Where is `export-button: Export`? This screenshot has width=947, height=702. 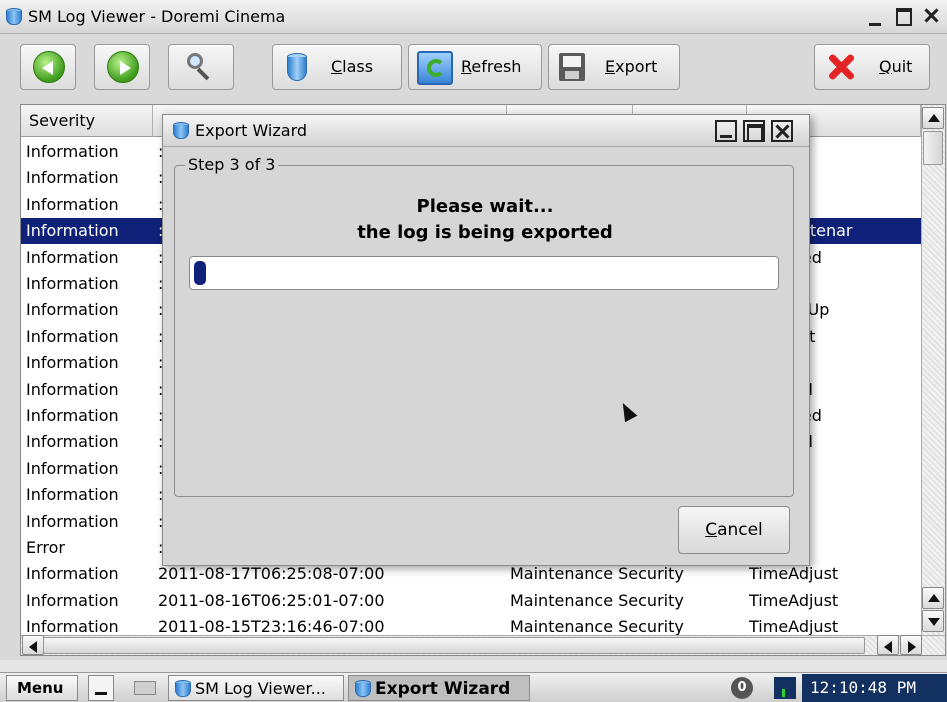
export-button: Export is located at coordinates (614, 67).